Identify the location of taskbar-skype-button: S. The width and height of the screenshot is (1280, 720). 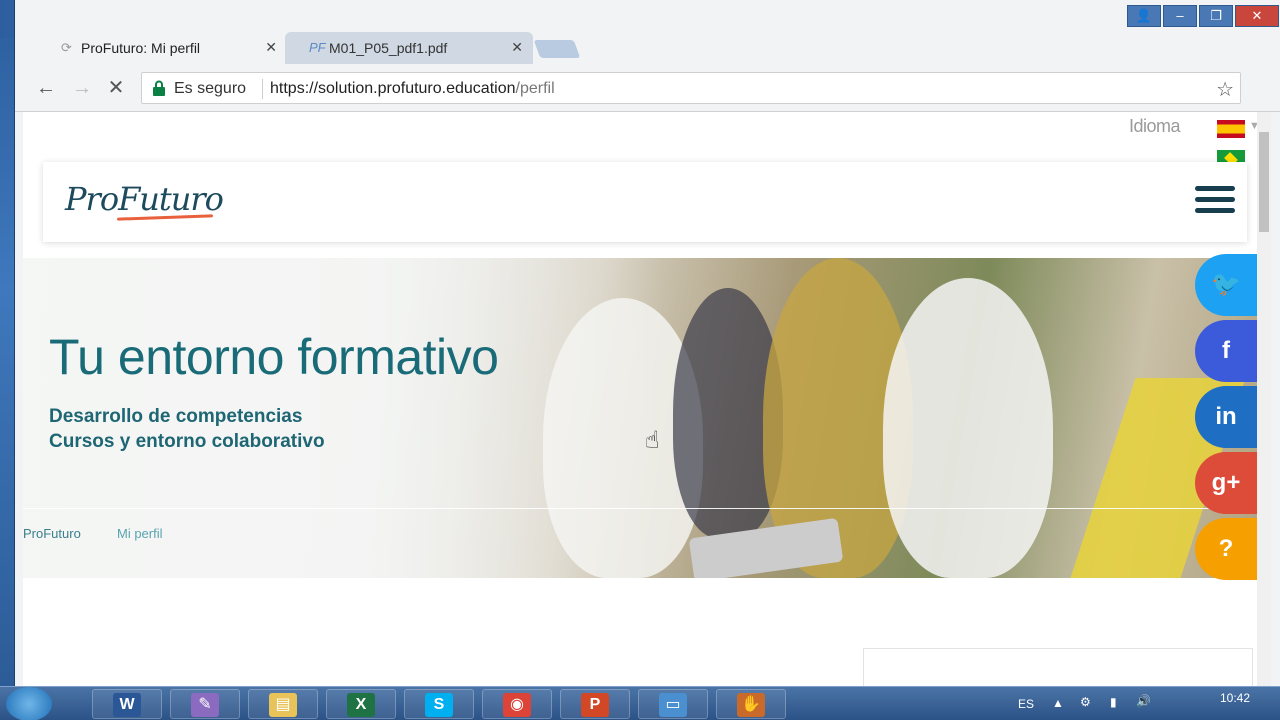
(439, 704).